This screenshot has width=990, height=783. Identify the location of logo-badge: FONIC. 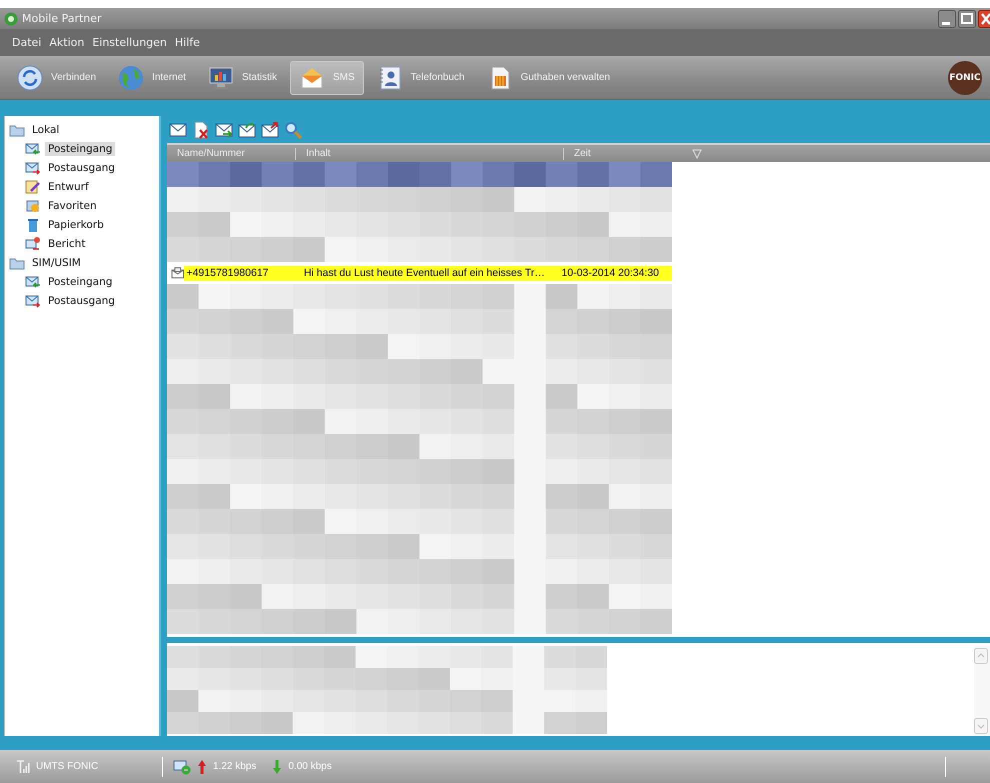
(965, 77).